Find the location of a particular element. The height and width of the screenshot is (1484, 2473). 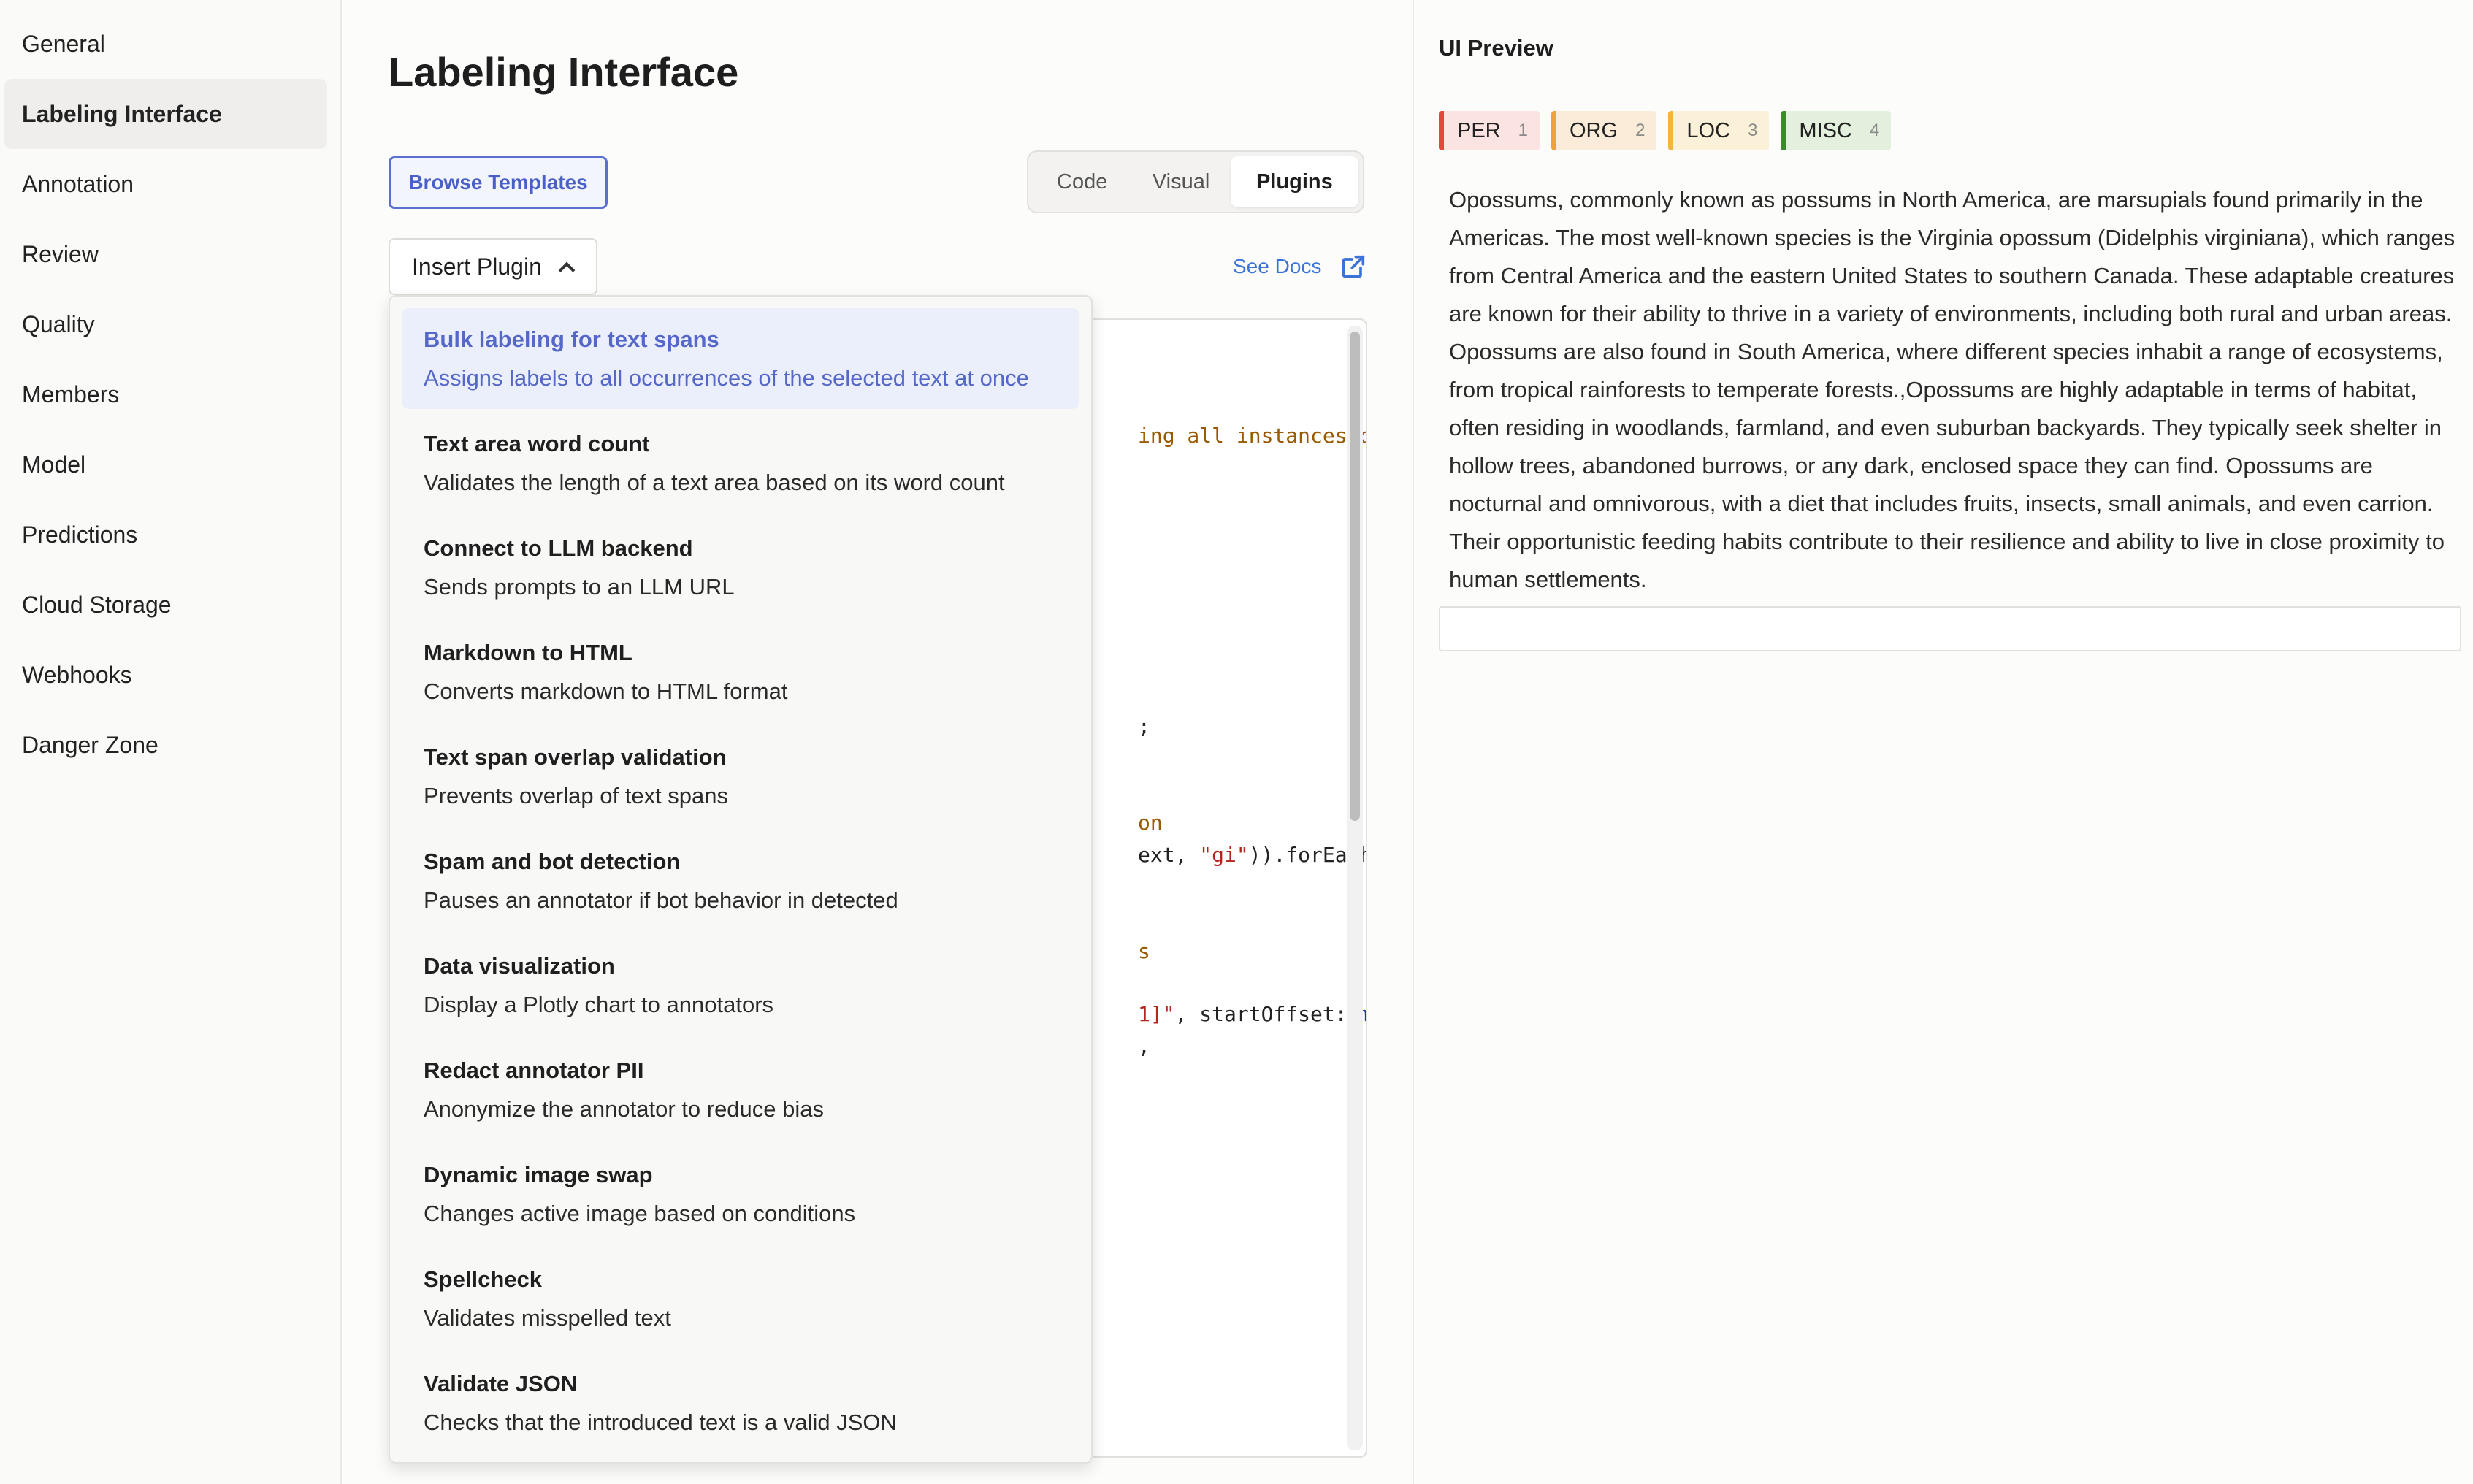

plugin-option-description: Changes active image based on conditions is located at coordinates (640, 1213).